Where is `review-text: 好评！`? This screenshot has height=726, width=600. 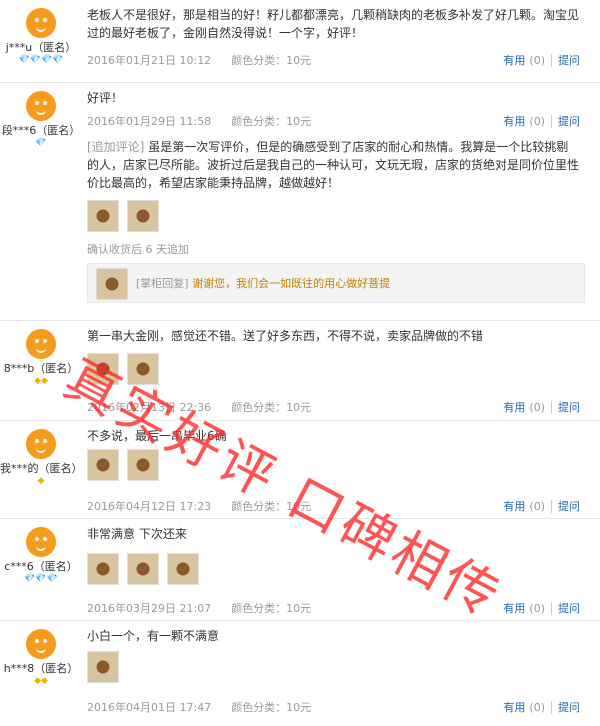
review-text: 好评！ is located at coordinates (105, 98).